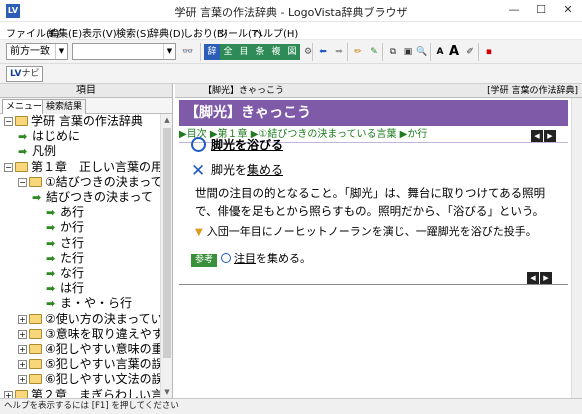 Image resolution: width=582 pixels, height=414 pixels. I want to click on highlight-icon: ✐, so click(470, 52).